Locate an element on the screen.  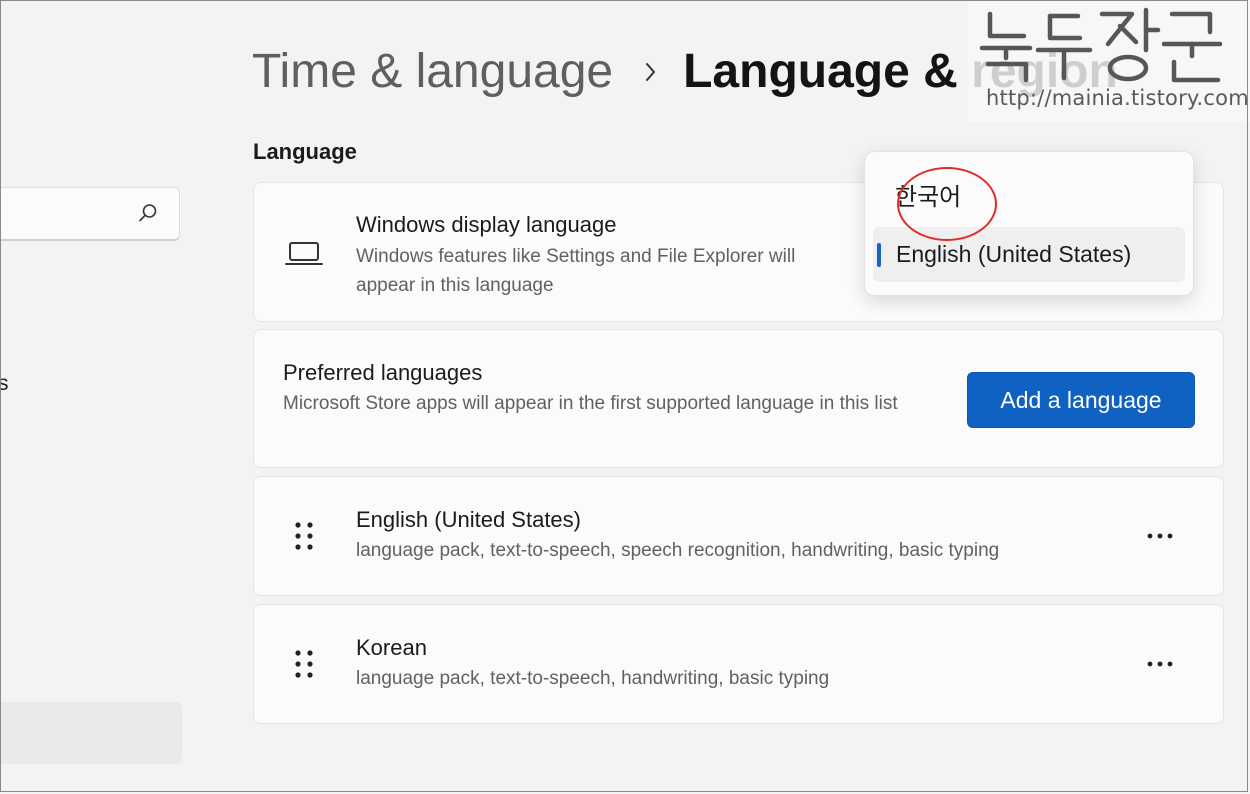
laptop-icon is located at coordinates (304, 253).